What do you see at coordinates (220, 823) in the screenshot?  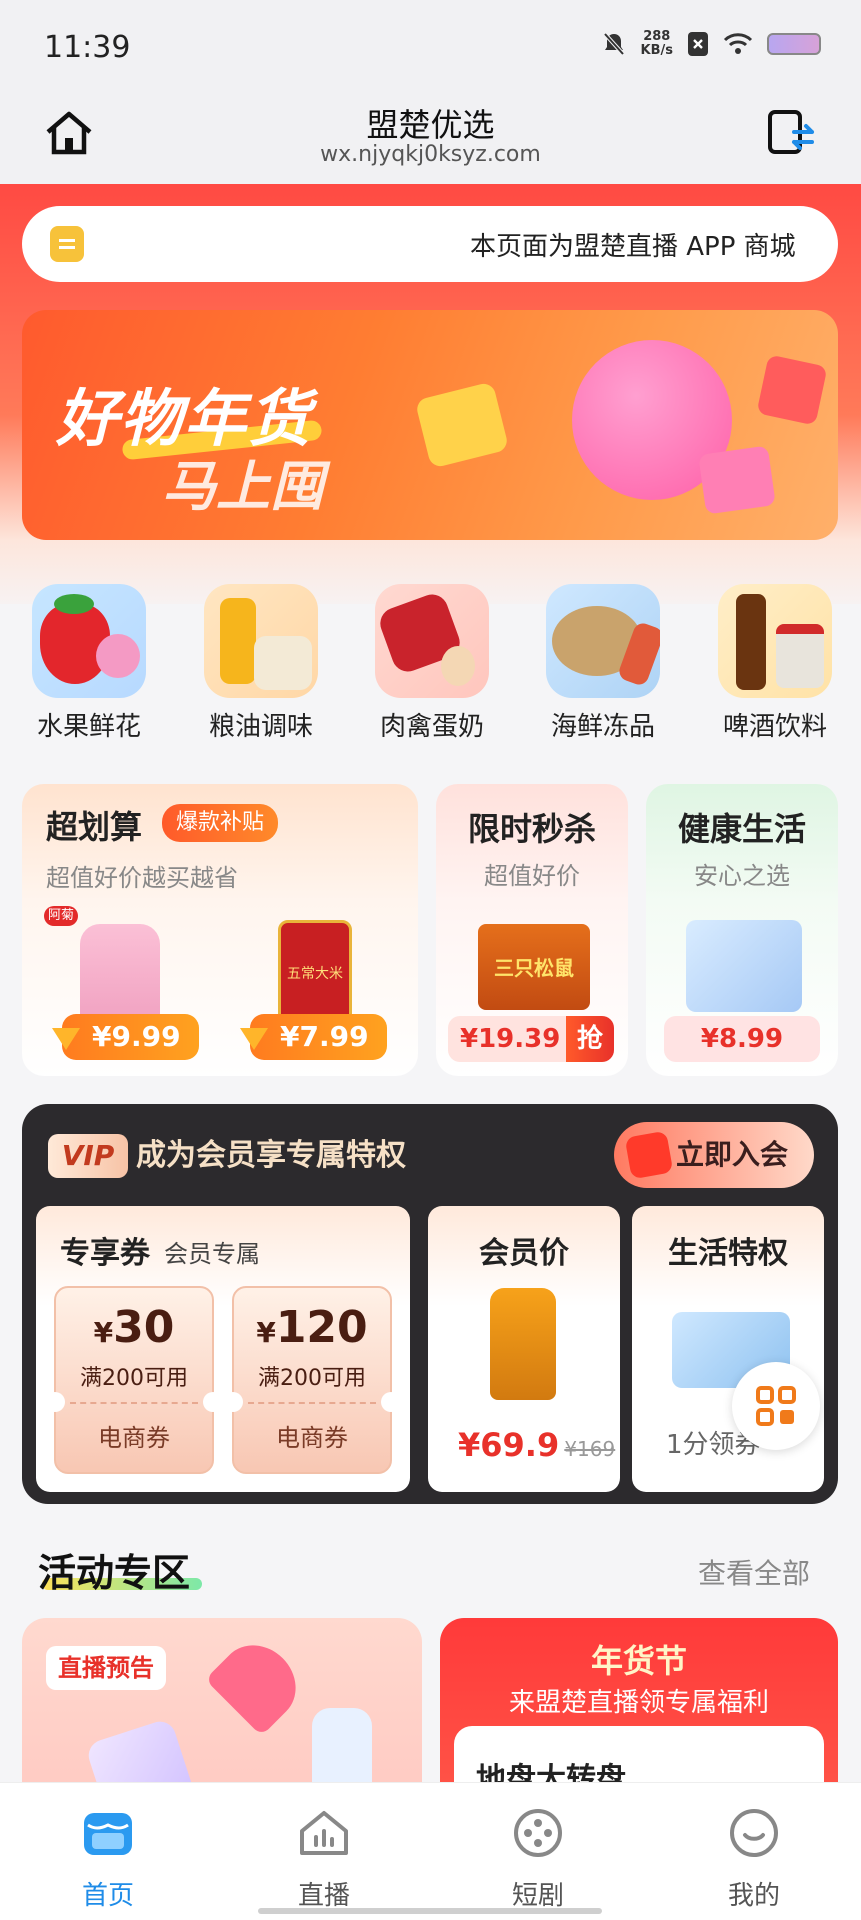 I see `hot-subsidy-badge: 爆款补贴` at bounding box center [220, 823].